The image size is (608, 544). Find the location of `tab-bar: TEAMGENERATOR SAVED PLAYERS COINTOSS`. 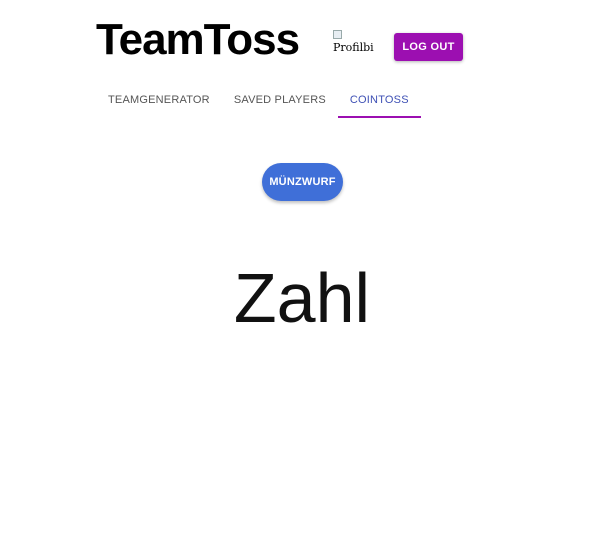

tab-bar: TEAMGENERATOR SAVED PLAYERS COINTOSS is located at coordinates (258, 100).